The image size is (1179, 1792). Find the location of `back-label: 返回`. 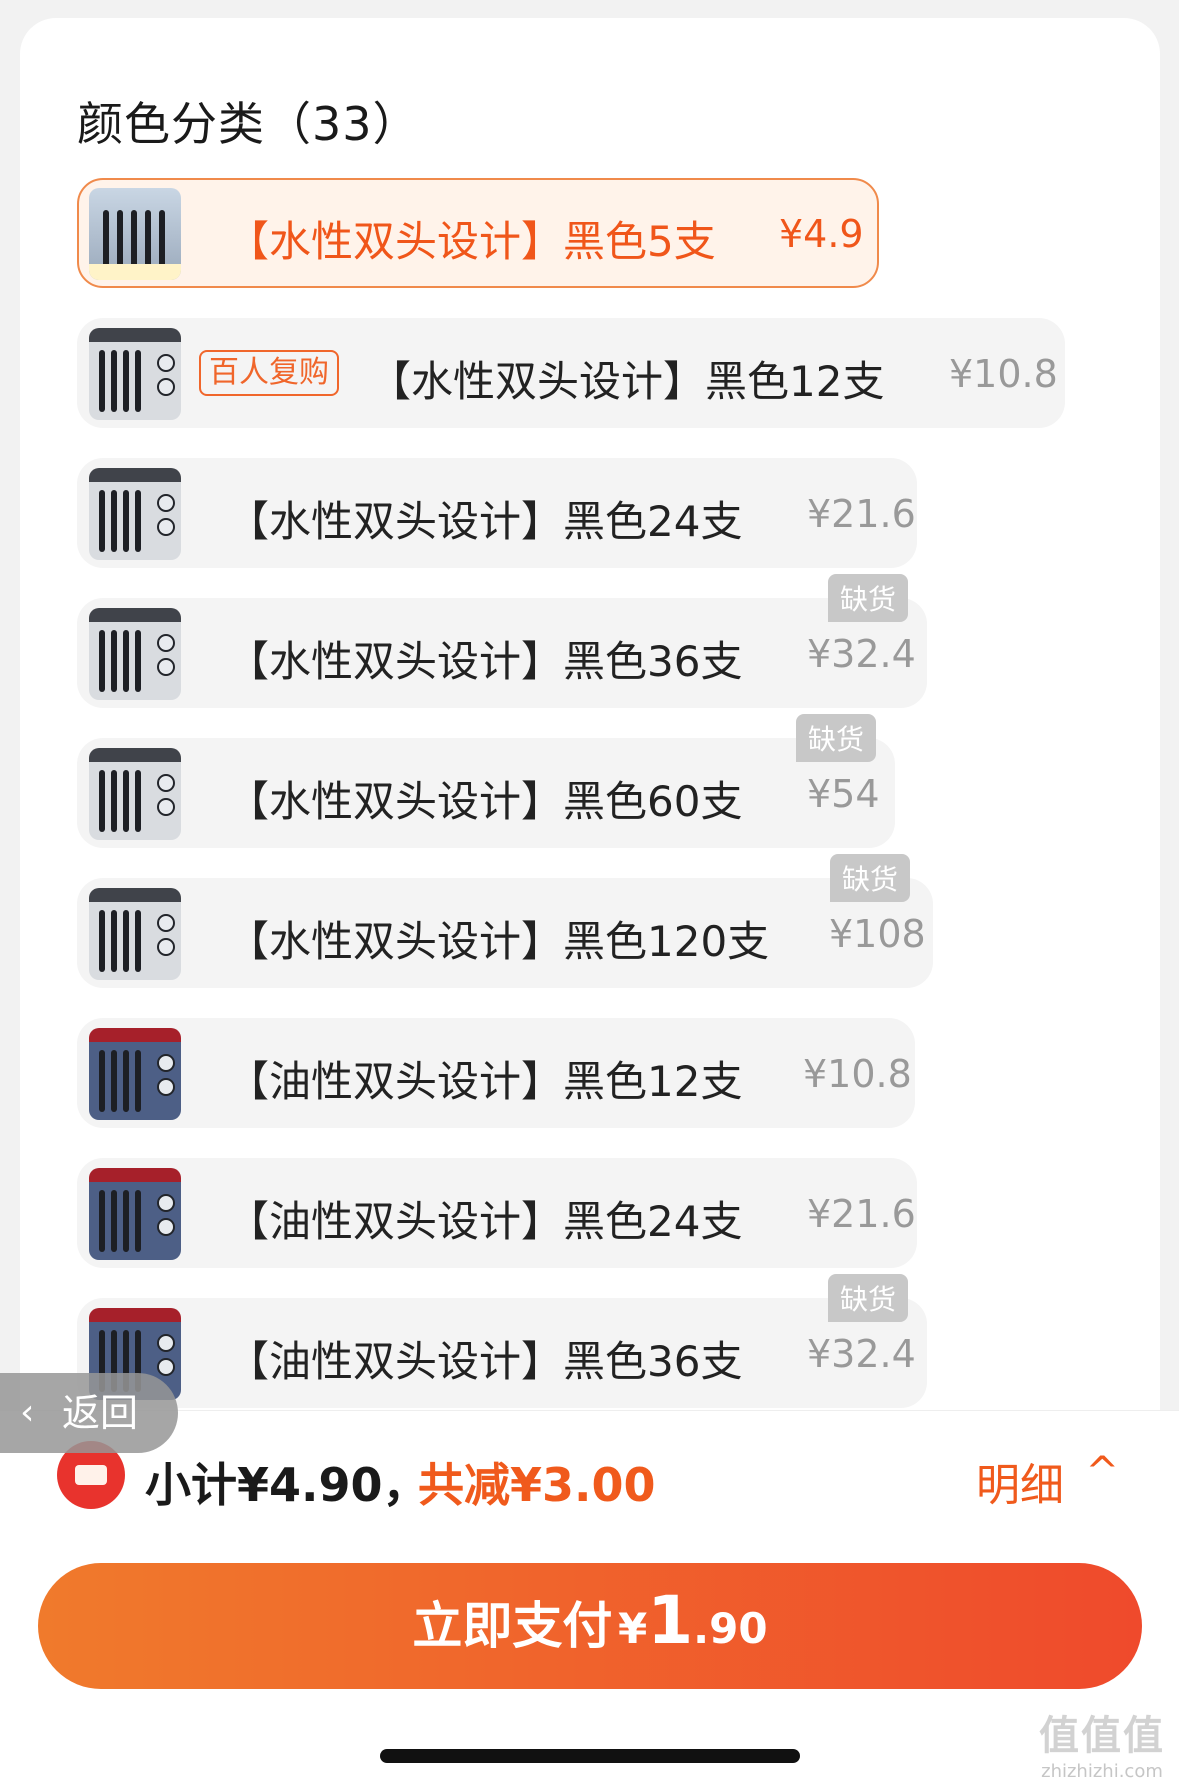

back-label: 返回 is located at coordinates (100, 1413).